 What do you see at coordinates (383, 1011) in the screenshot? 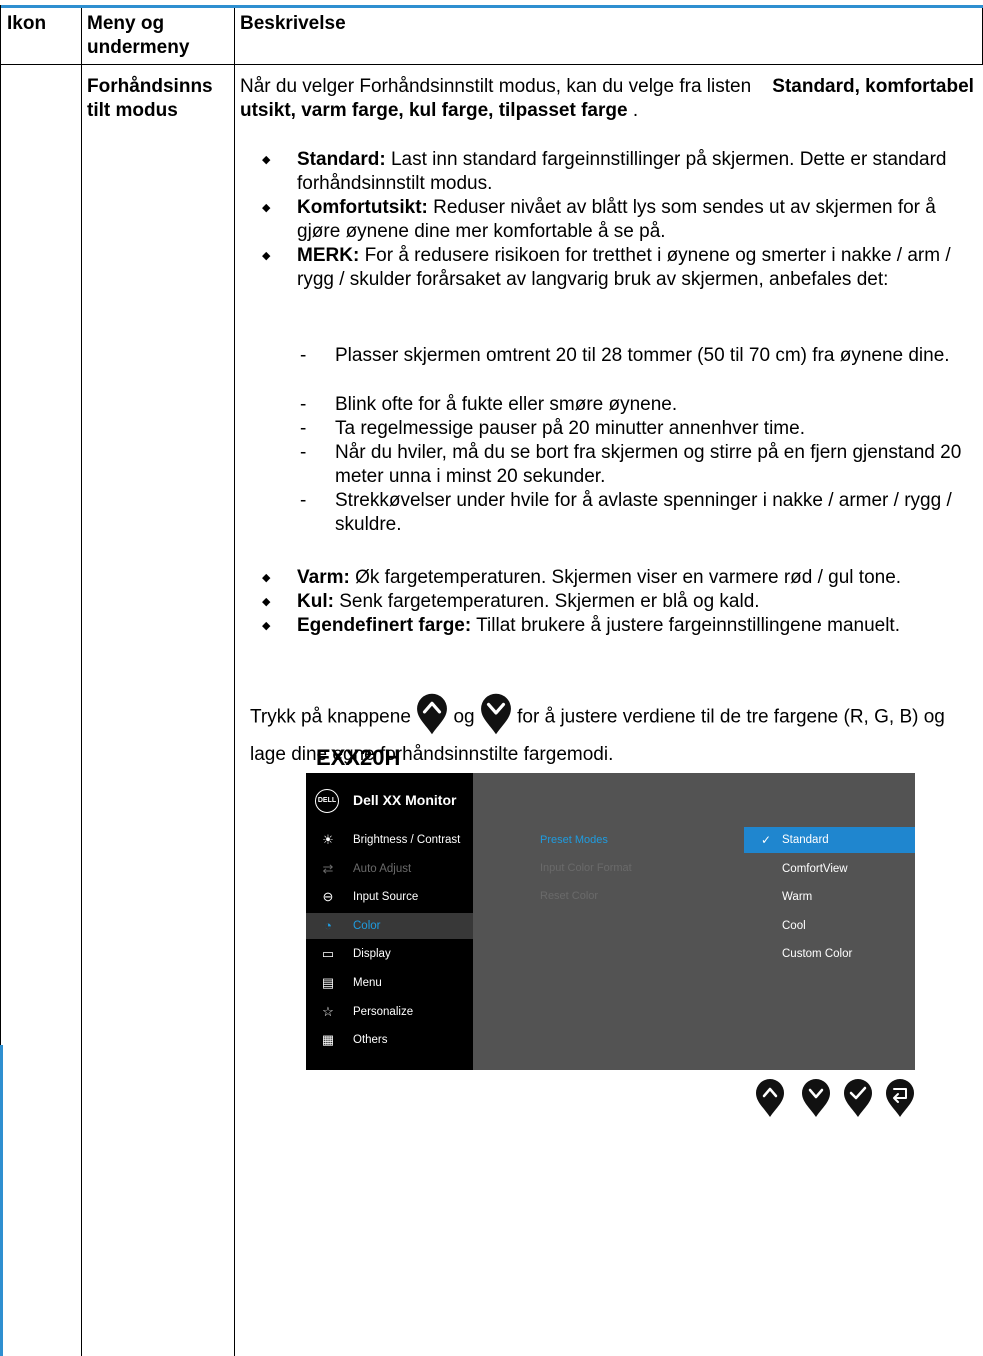
I see `osd-menu-label: Personalize` at bounding box center [383, 1011].